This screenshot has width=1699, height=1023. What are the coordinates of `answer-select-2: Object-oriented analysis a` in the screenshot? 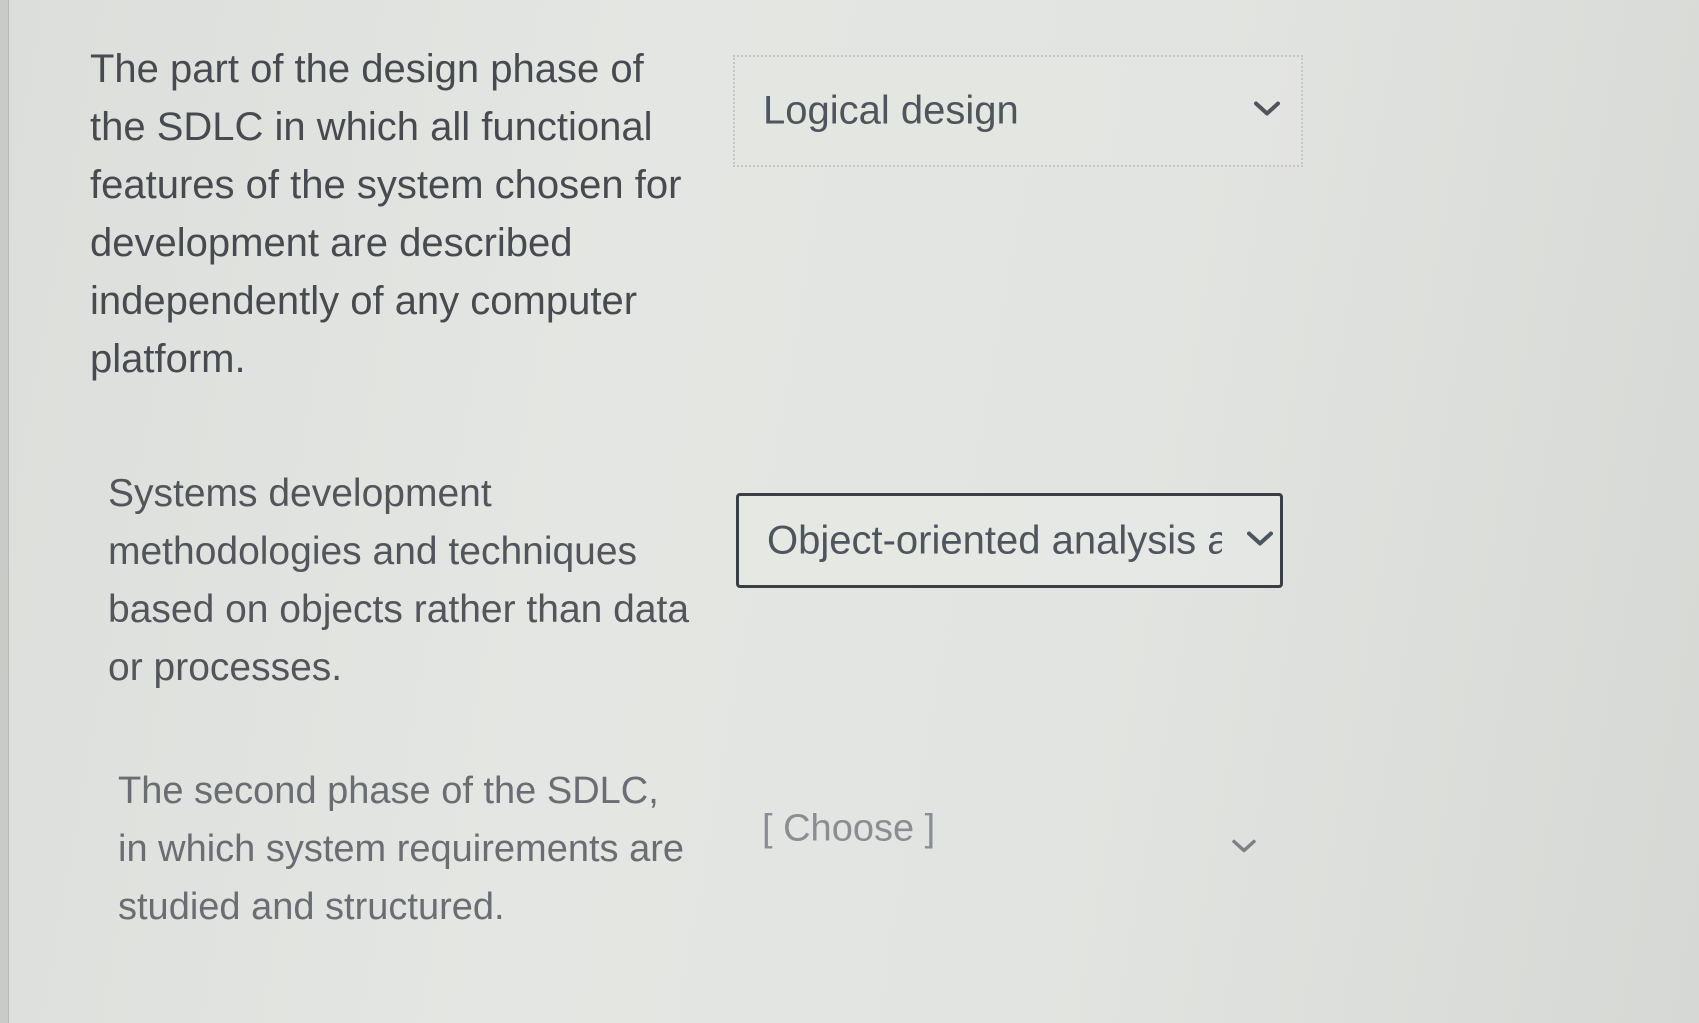 It's located at (1009, 540).